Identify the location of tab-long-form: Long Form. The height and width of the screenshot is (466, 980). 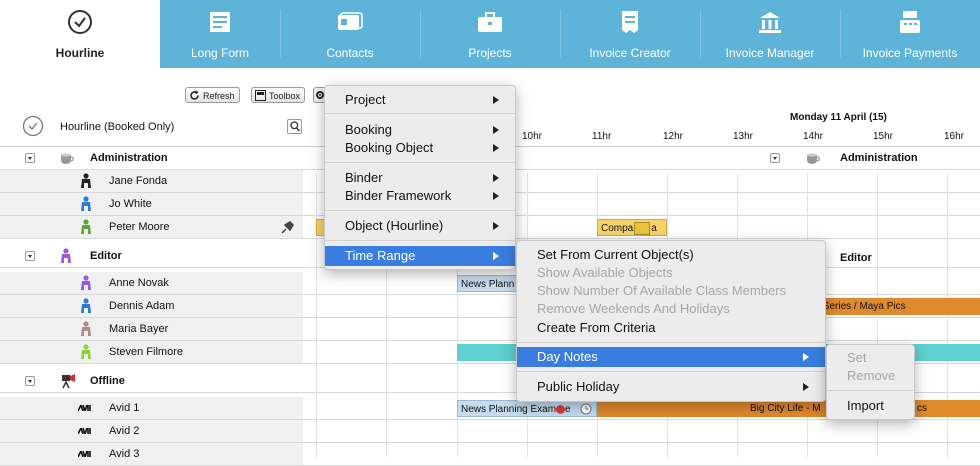
(220, 34).